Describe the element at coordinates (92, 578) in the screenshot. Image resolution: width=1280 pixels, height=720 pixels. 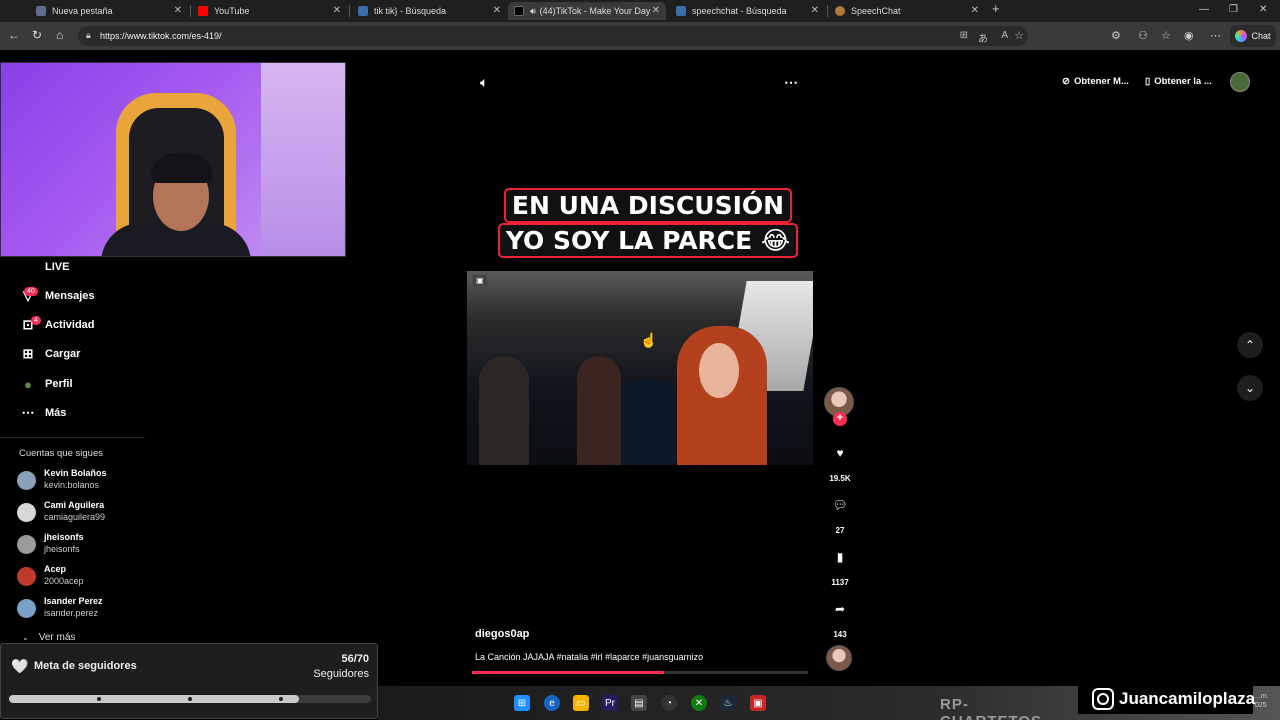
I see `followed-account: Acep 2000acep` at that location.